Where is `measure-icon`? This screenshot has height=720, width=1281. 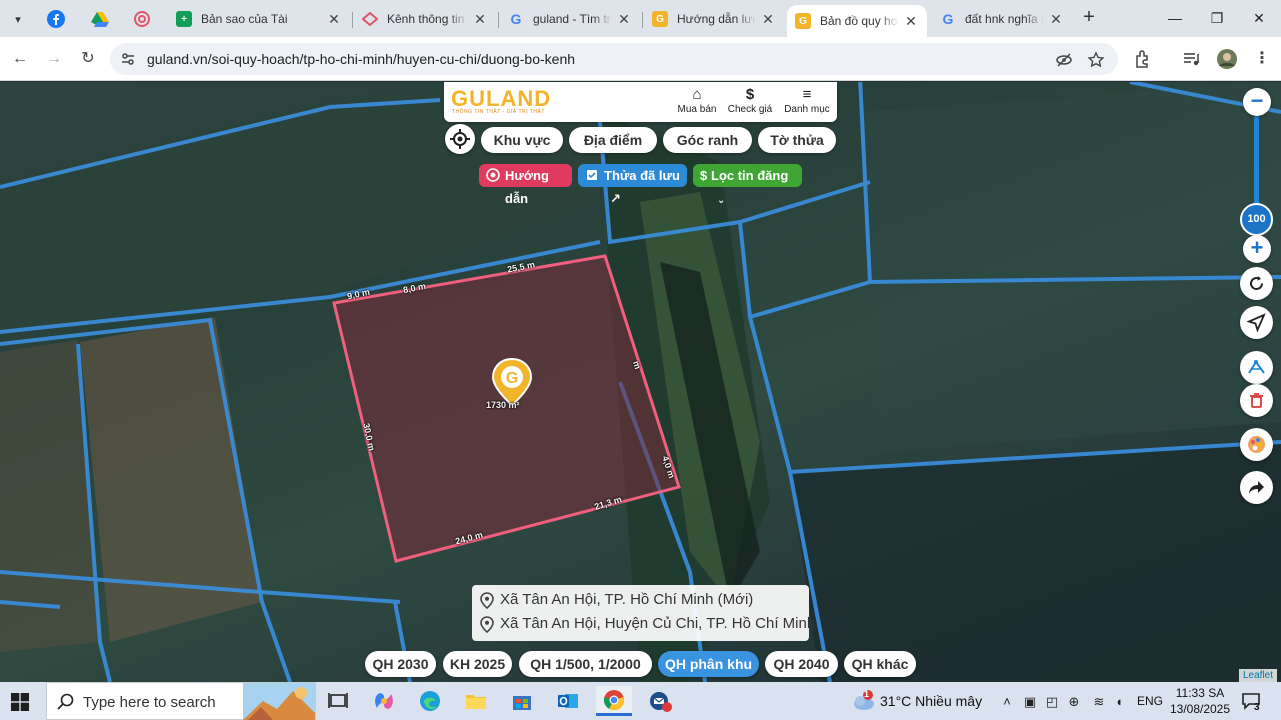
measure-icon is located at coordinates (1256, 367).